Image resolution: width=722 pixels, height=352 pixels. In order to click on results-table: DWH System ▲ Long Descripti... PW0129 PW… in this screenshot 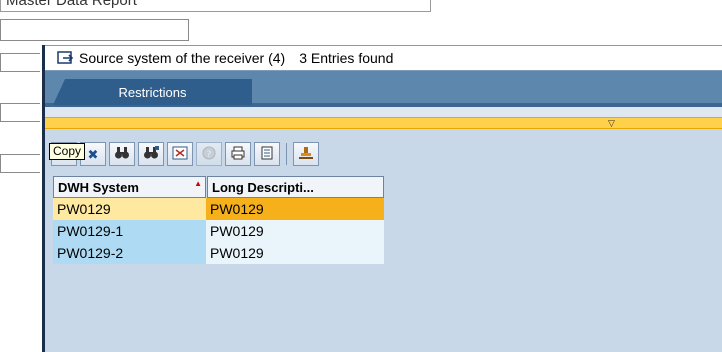, I will do `click(218, 220)`.